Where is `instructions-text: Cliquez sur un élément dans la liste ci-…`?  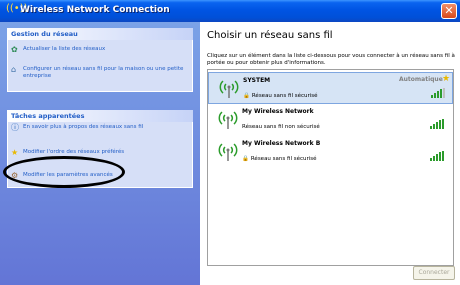 instructions-text: Cliquez sur un élément dans la liste ci-… is located at coordinates (331, 59).